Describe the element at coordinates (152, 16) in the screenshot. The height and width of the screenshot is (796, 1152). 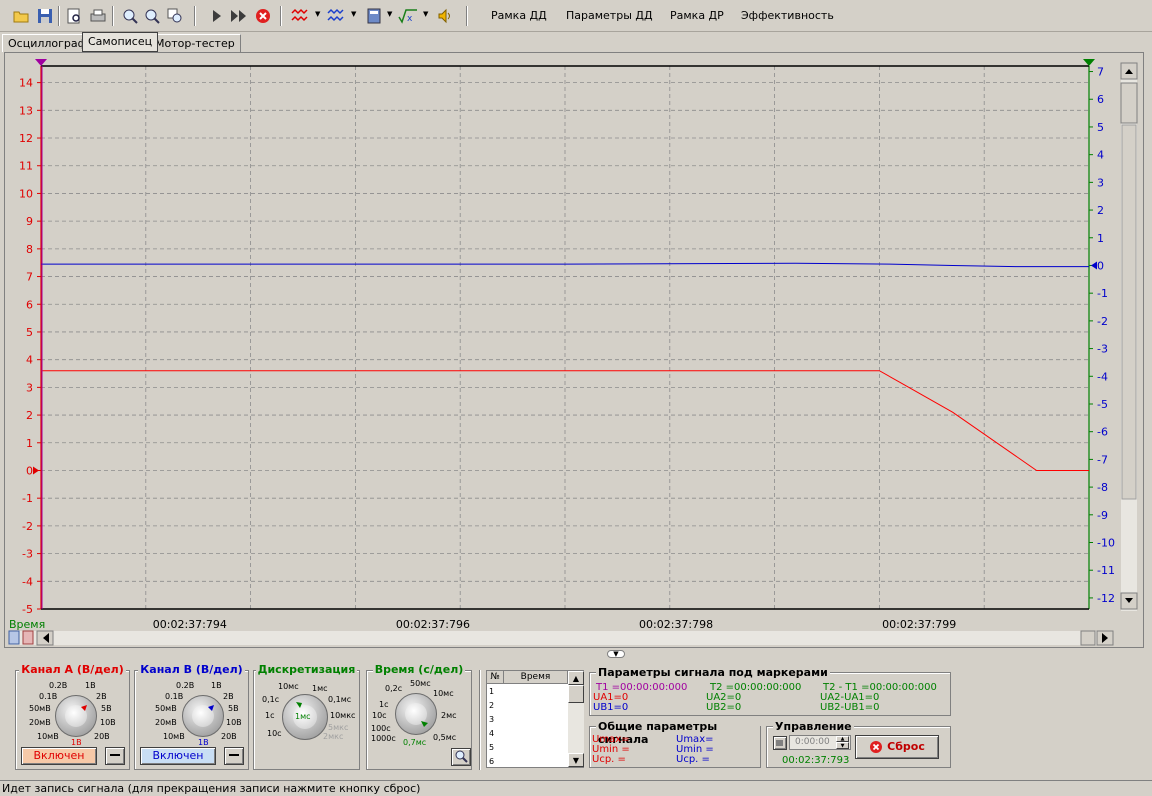
I see `zoom-out-icon` at that location.